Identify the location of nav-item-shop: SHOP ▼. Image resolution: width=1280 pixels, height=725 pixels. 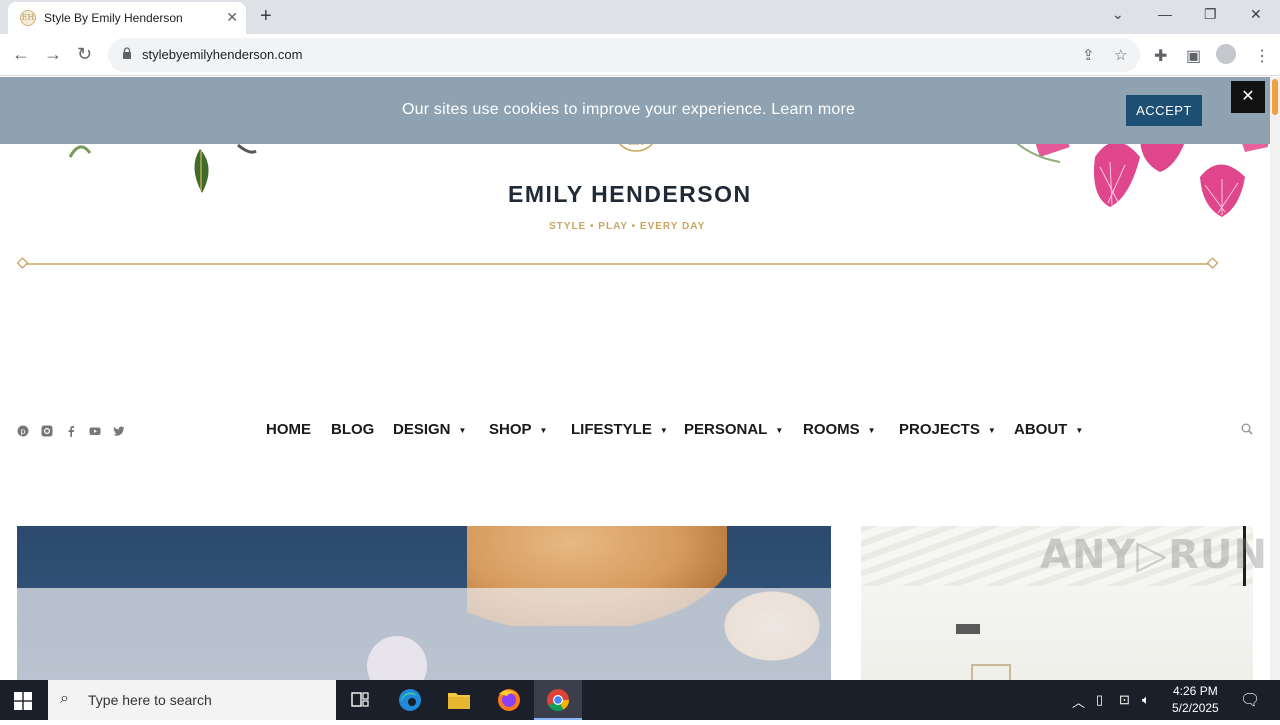
(518, 429).